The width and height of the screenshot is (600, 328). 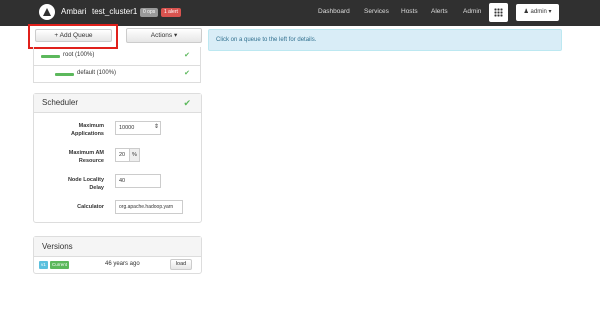 I want to click on nav-dashboard: Dashboard, so click(x=334, y=11).